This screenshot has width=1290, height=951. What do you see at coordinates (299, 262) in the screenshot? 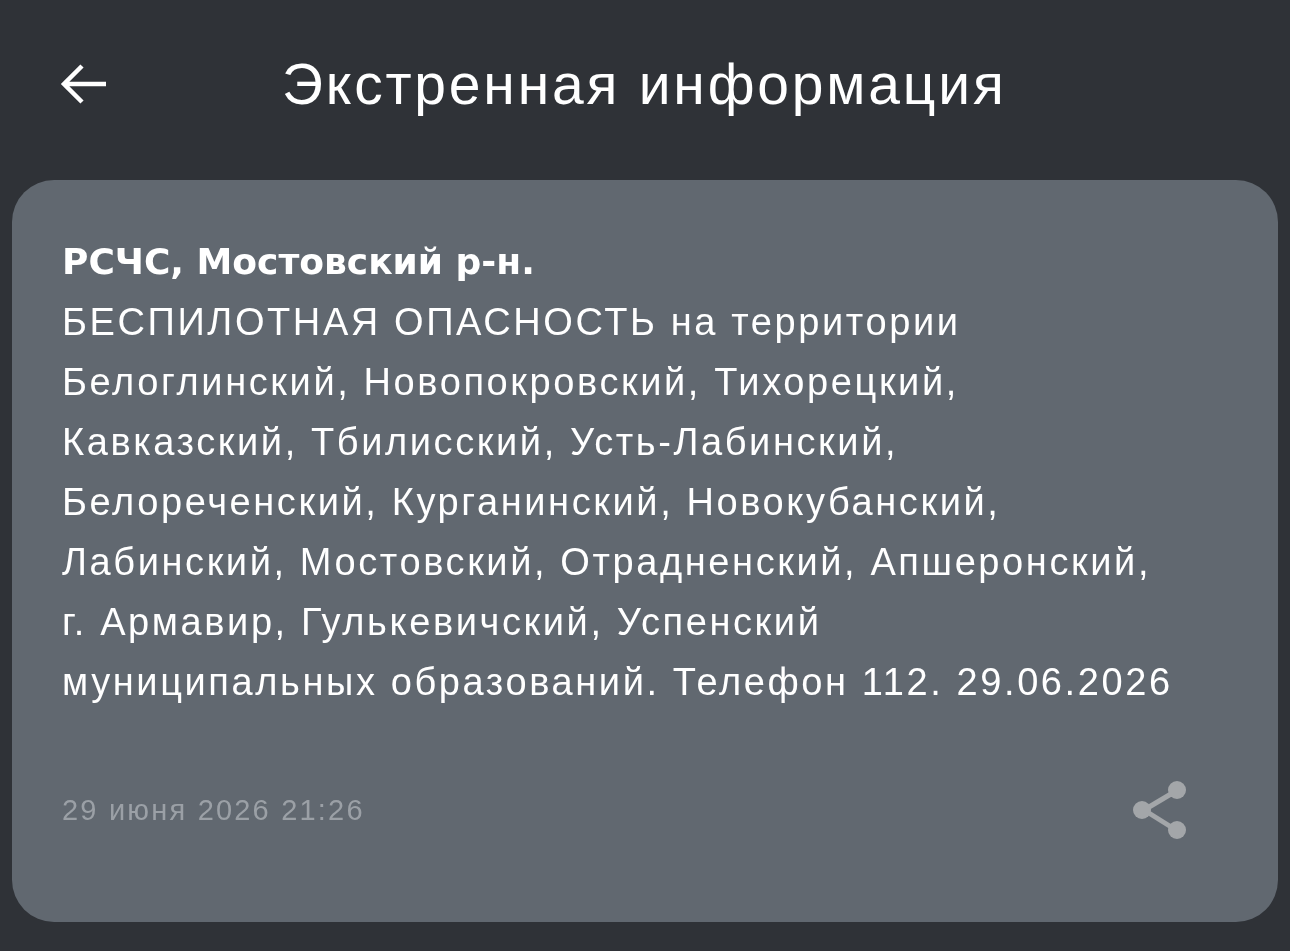
I see `alert-source: РСЧС, Мостовский р-н.` at bounding box center [299, 262].